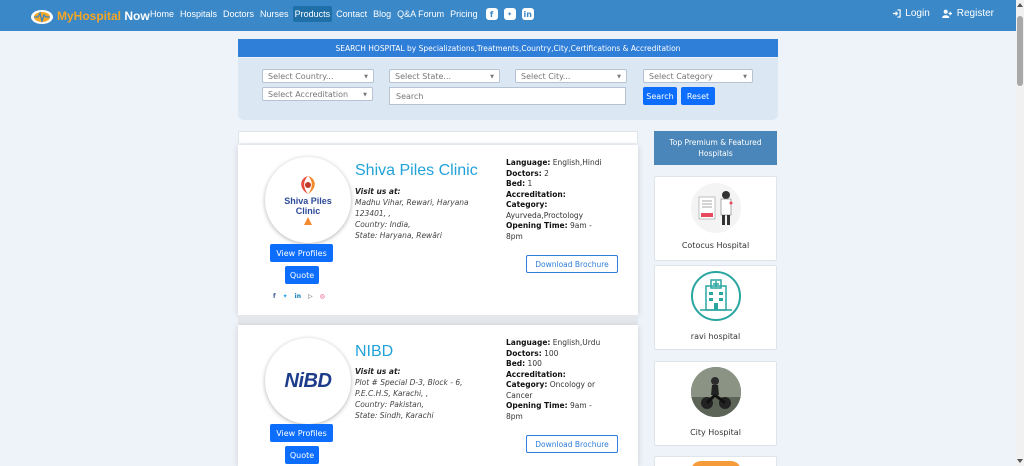 Image resolution: width=1024 pixels, height=466 pixels. I want to click on nav-doctors: Doctors, so click(238, 14).